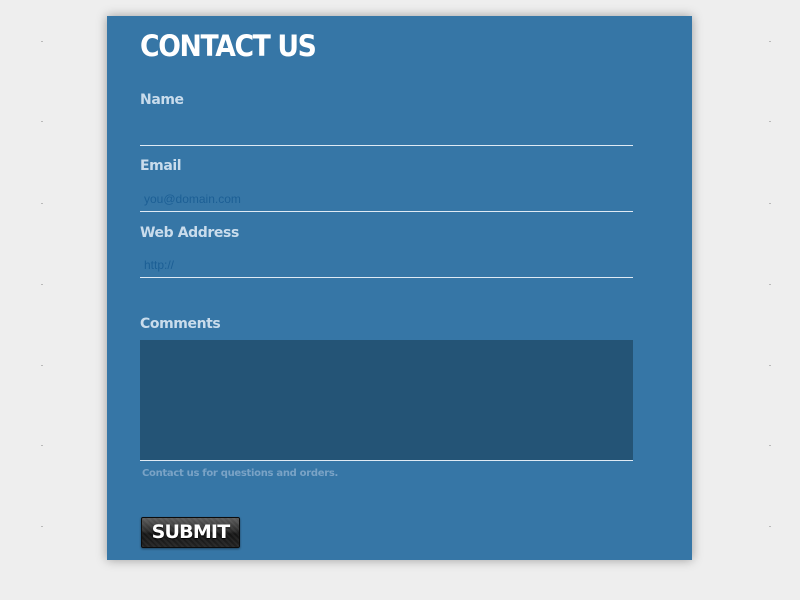 Image resolution: width=800 pixels, height=600 pixels. I want to click on submit-button: SUBMIT, so click(190, 532).